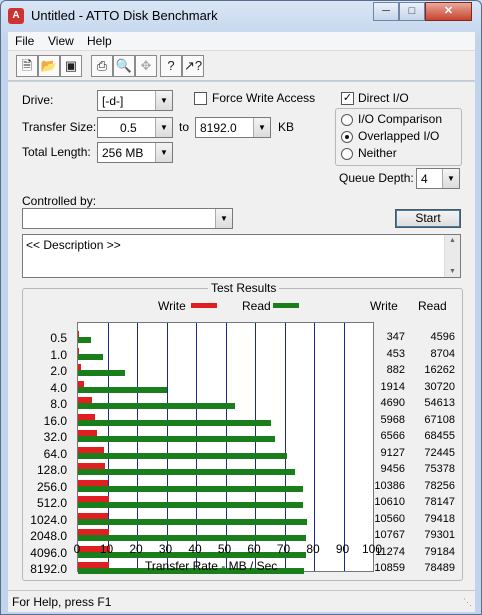  I want to click on read-value: 79301, so click(439, 535).